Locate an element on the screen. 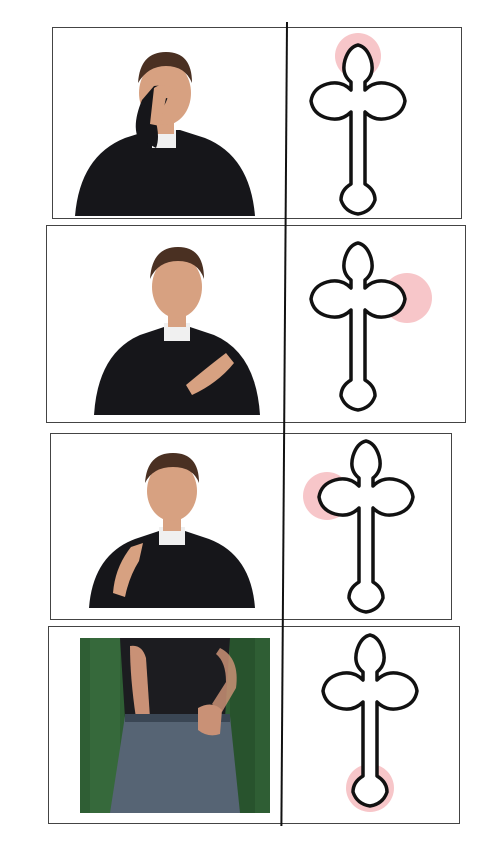 This screenshot has height=854, width=500. priest-forehead-photo is located at coordinates (165, 134).